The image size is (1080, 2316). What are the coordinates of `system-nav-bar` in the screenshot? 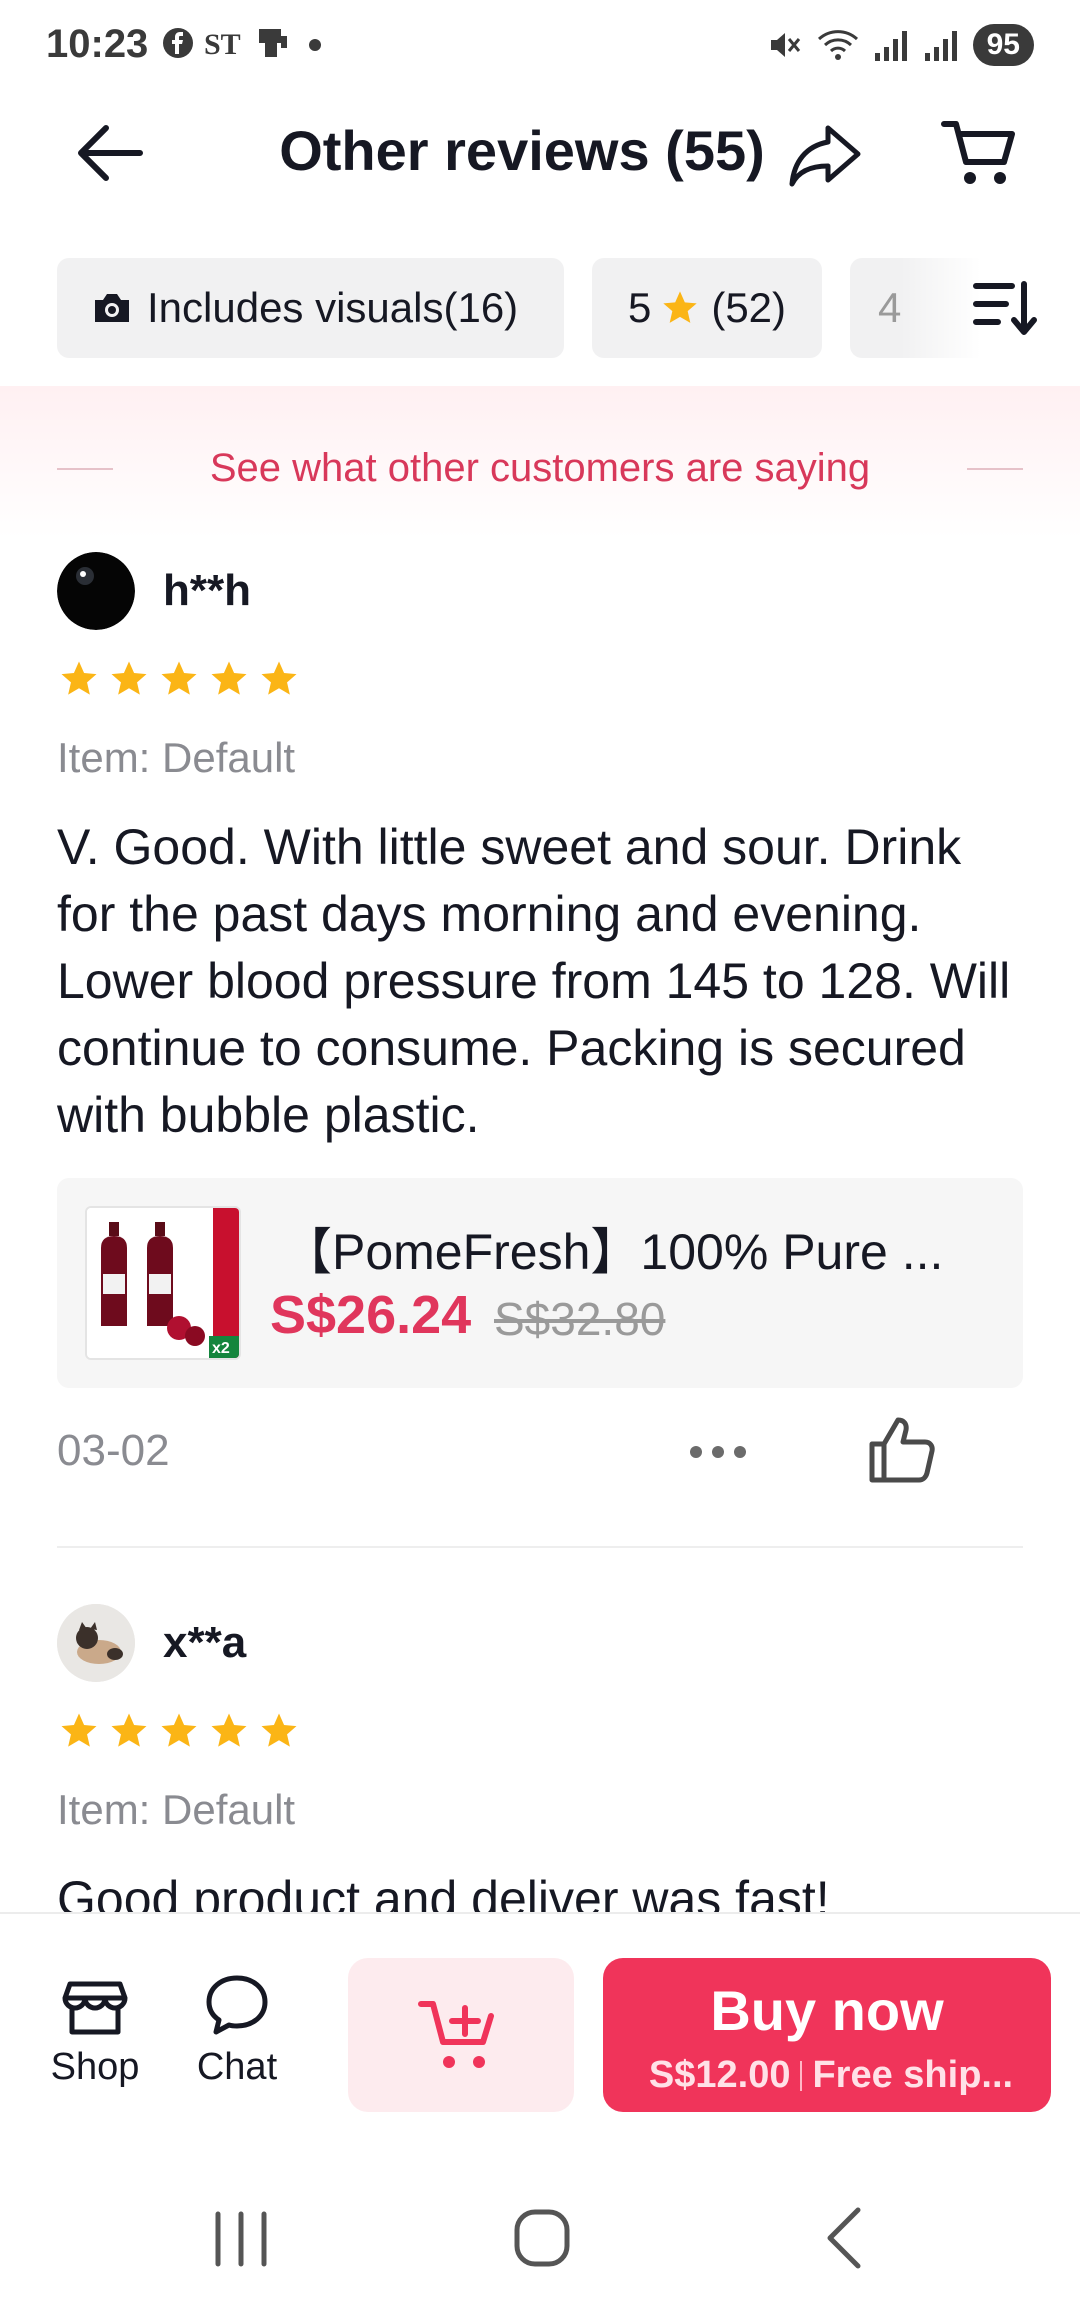 It's located at (540, 2227).